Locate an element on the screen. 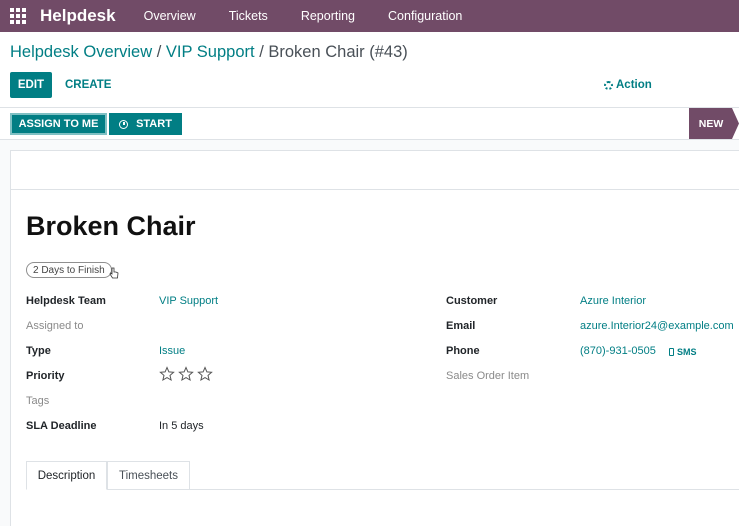 Image resolution: width=739 pixels, height=526 pixels. clock-icon is located at coordinates (124, 124).